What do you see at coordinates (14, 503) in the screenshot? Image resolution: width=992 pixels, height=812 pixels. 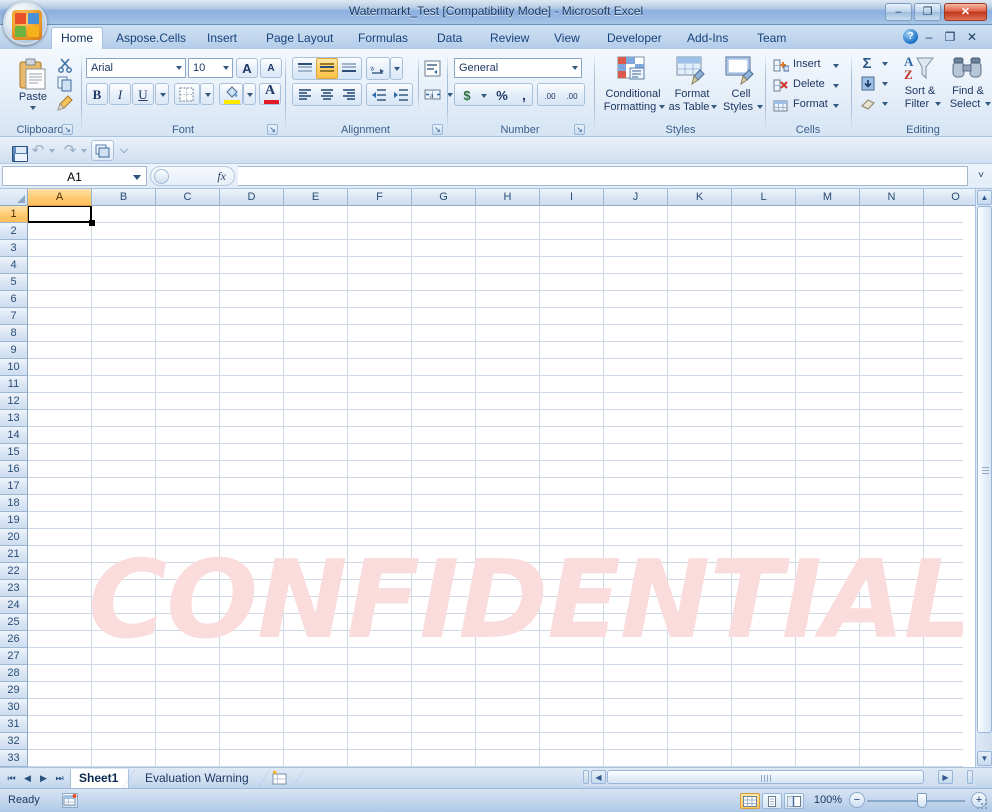 I see `row-header-18: 18` at bounding box center [14, 503].